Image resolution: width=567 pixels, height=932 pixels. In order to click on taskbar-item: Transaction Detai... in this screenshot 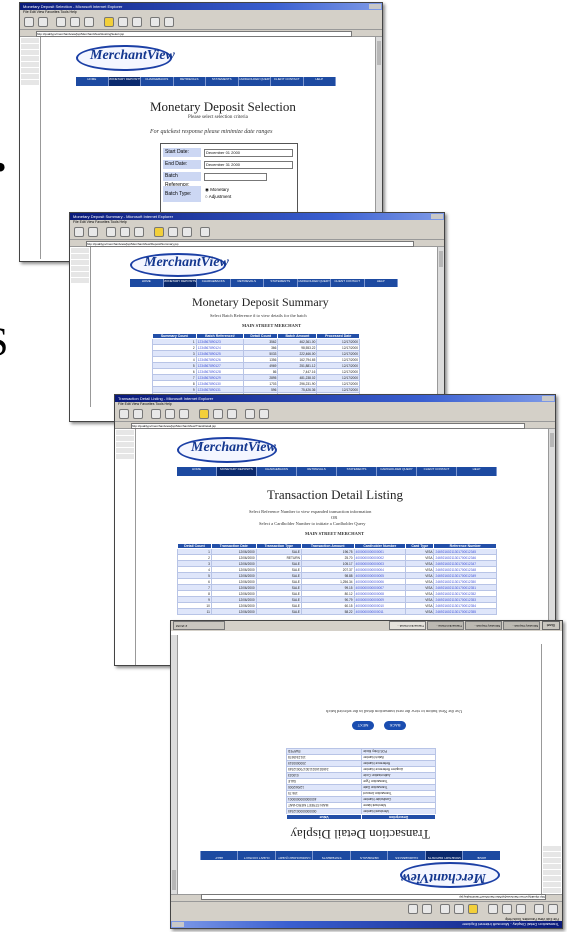, I will do `click(445, 625)`.